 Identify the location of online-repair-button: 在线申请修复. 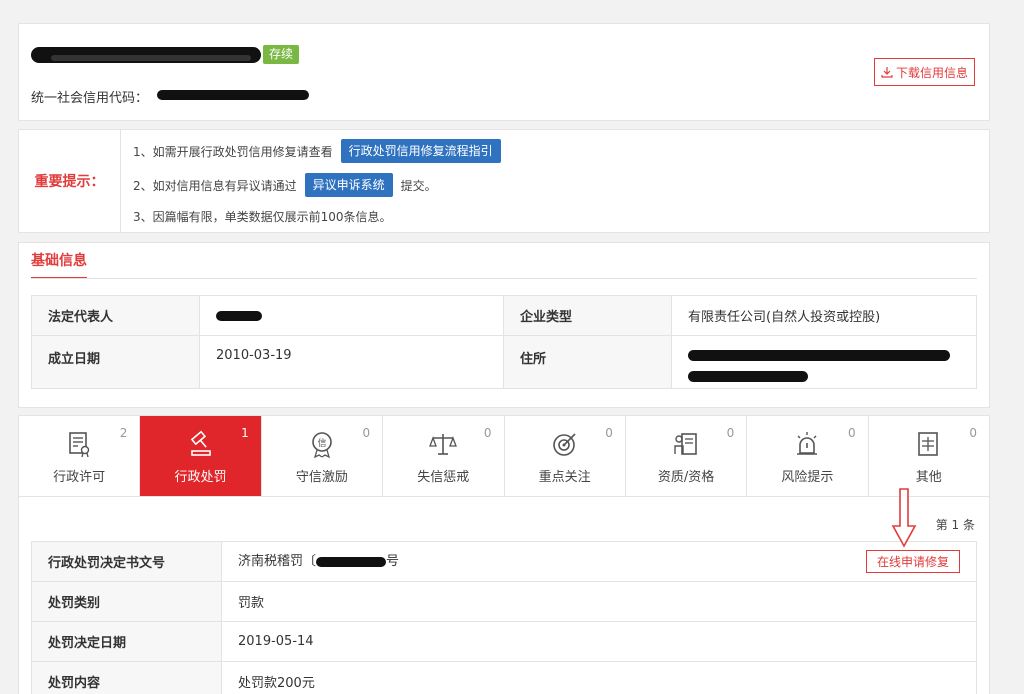
(912, 561).